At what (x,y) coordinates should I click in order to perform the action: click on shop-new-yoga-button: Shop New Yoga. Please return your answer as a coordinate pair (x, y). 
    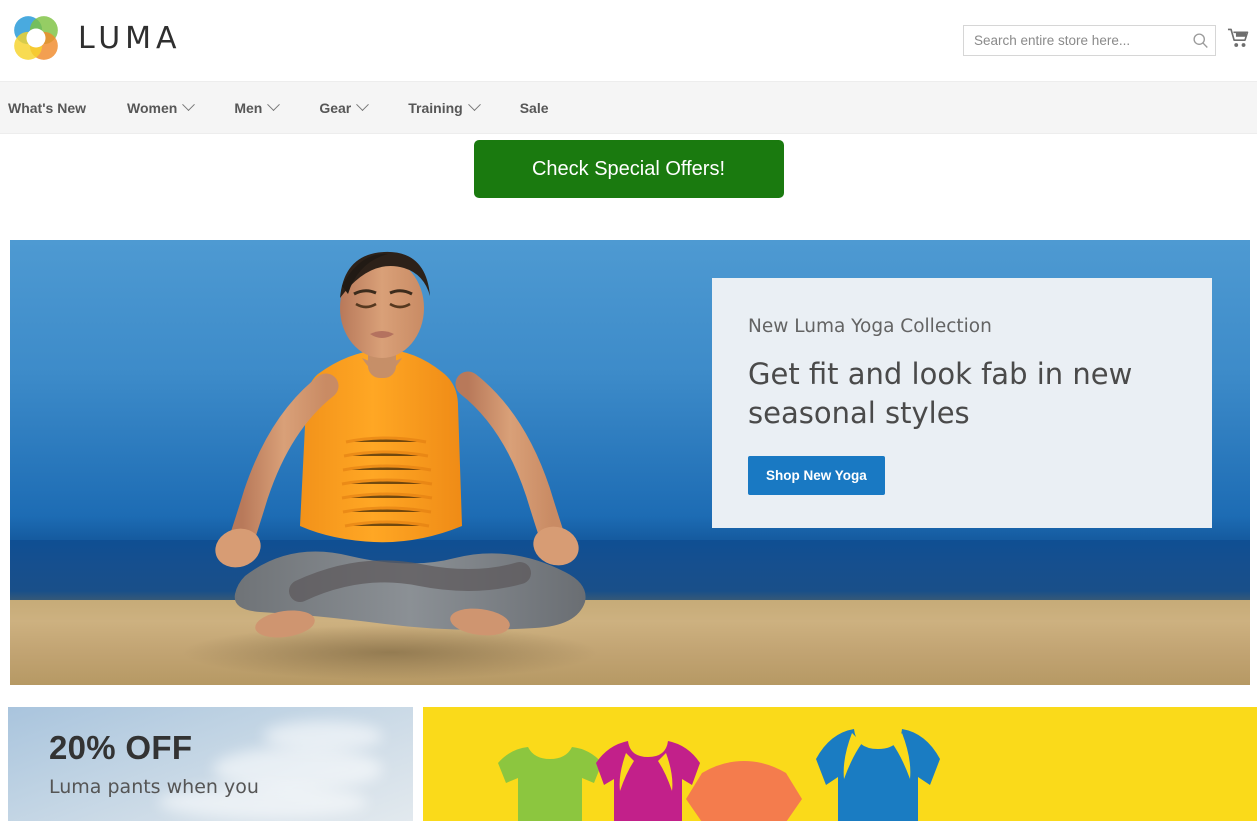
    Looking at the image, I should click on (816, 476).